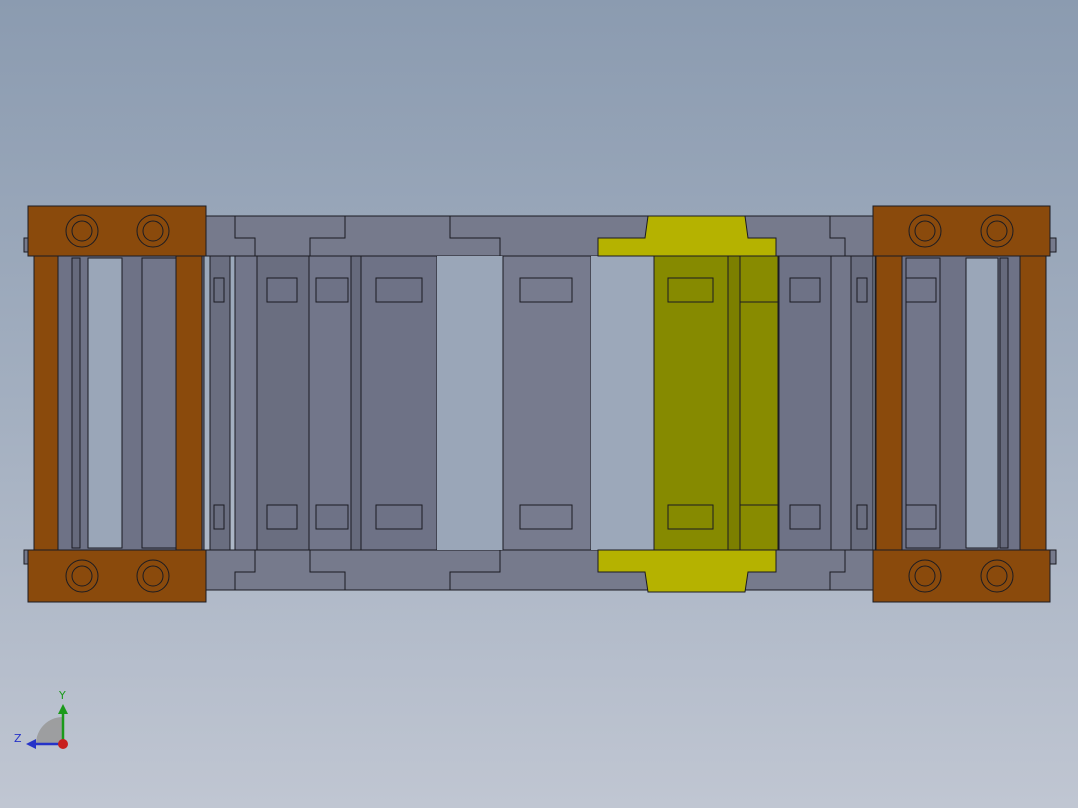 The width and height of the screenshot is (1078, 808). Describe the element at coordinates (117, 231) in the screenshot. I see `left-bracket-top-block` at that location.